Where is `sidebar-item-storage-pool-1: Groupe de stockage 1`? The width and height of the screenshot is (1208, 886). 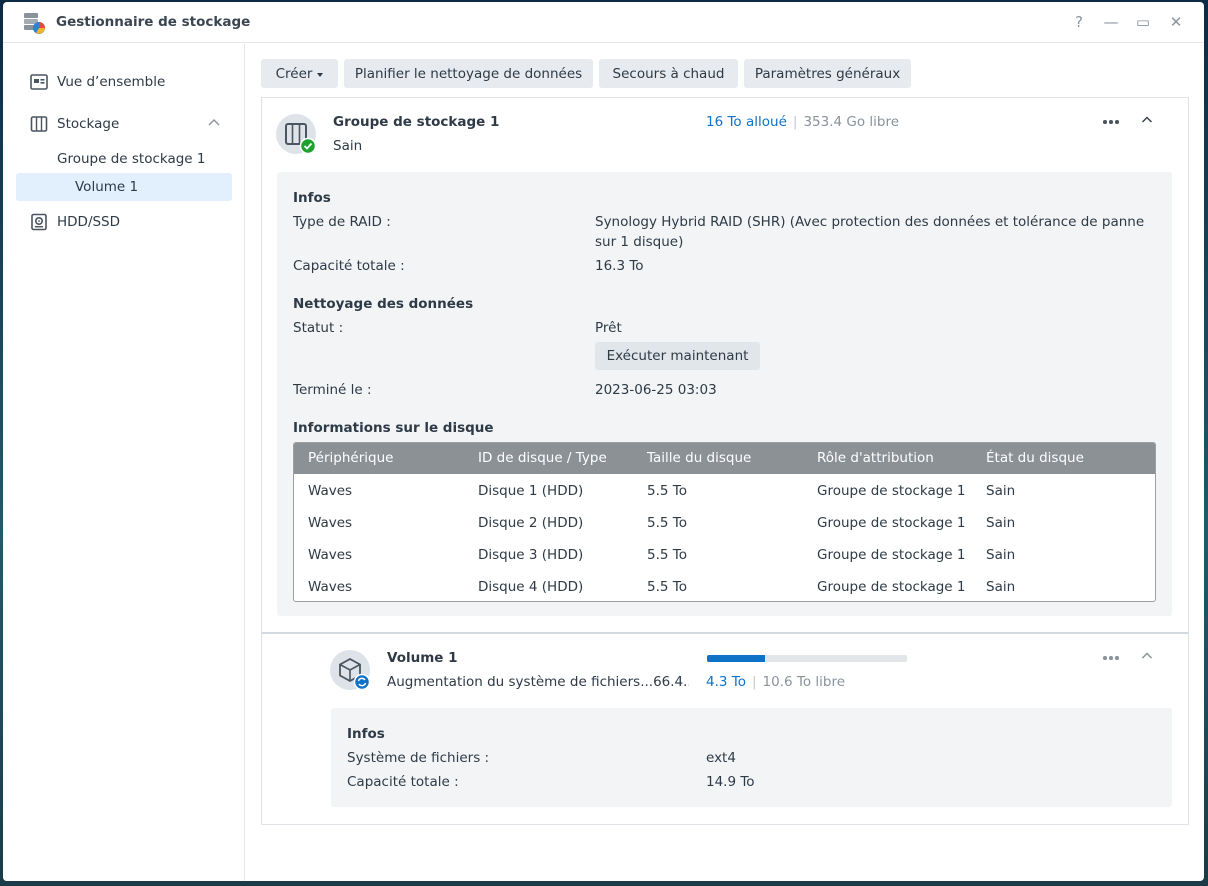
sidebar-item-storage-pool-1: Groupe de stockage 1 is located at coordinates (124, 159).